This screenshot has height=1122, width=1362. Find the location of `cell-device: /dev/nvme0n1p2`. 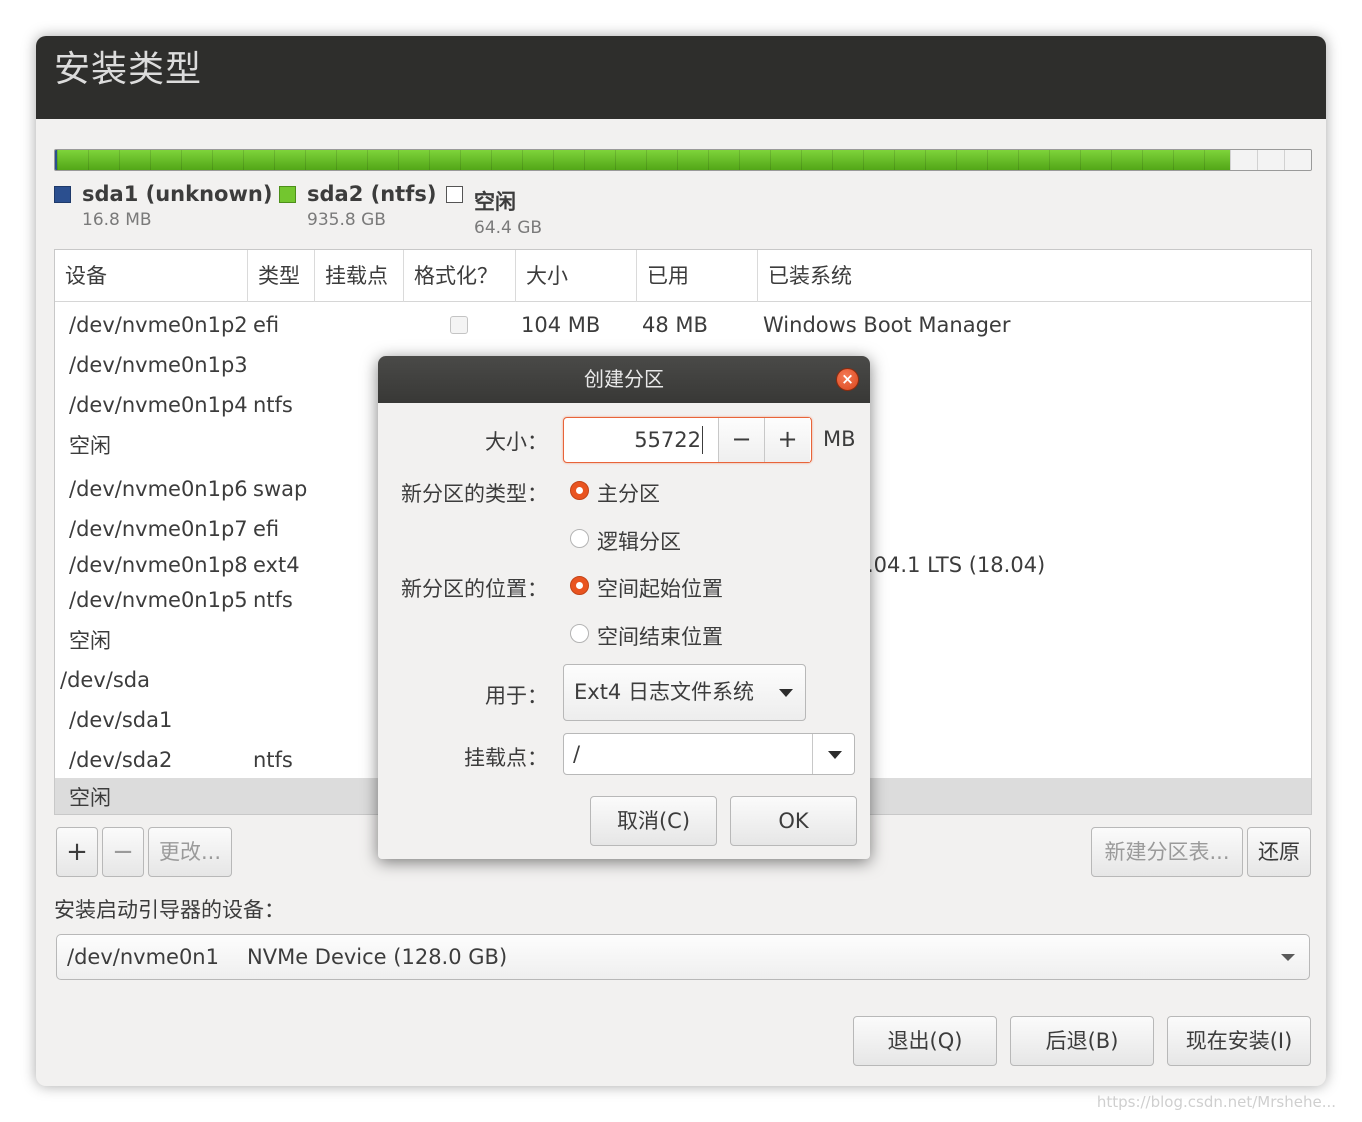

cell-device: /dev/nvme0n1p2 is located at coordinates (158, 325).